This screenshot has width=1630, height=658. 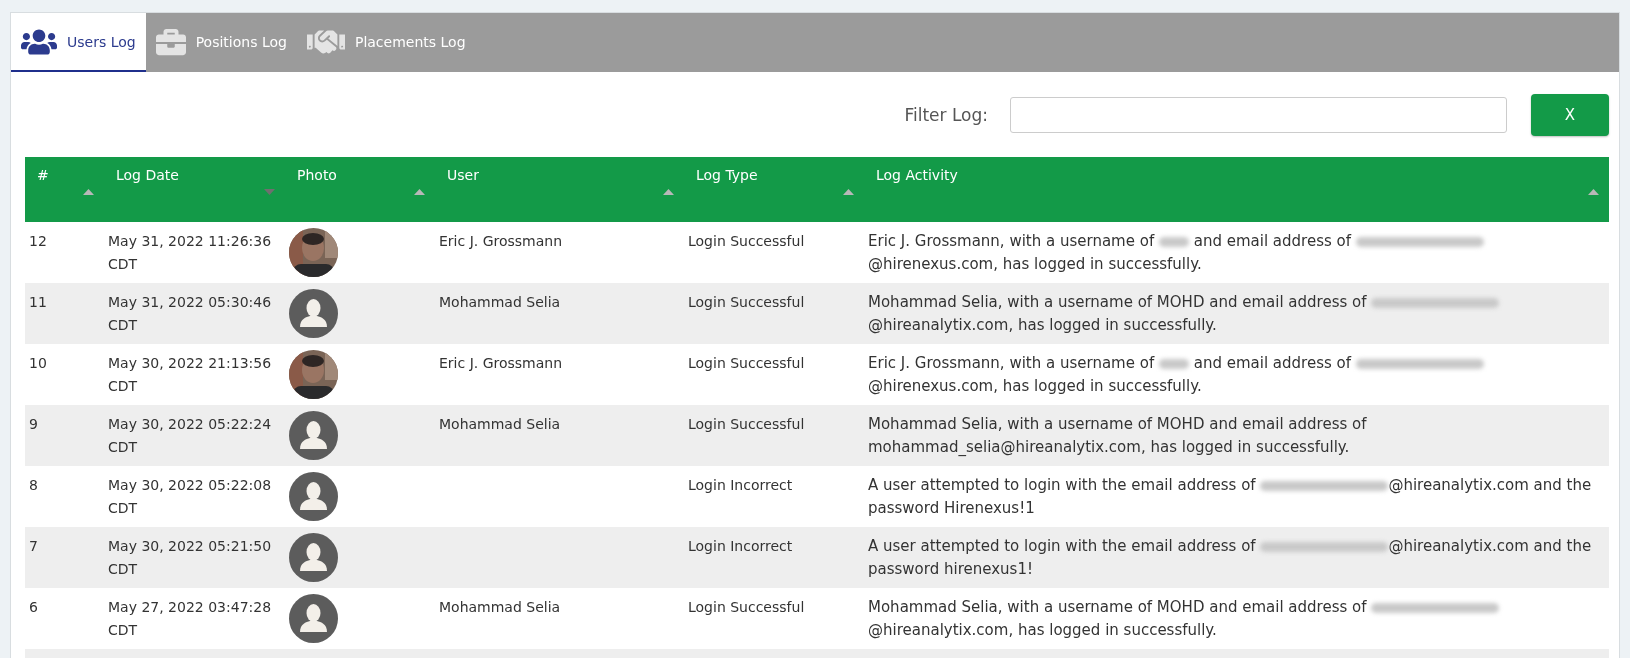 I want to click on row-number: 11, so click(x=38, y=302).